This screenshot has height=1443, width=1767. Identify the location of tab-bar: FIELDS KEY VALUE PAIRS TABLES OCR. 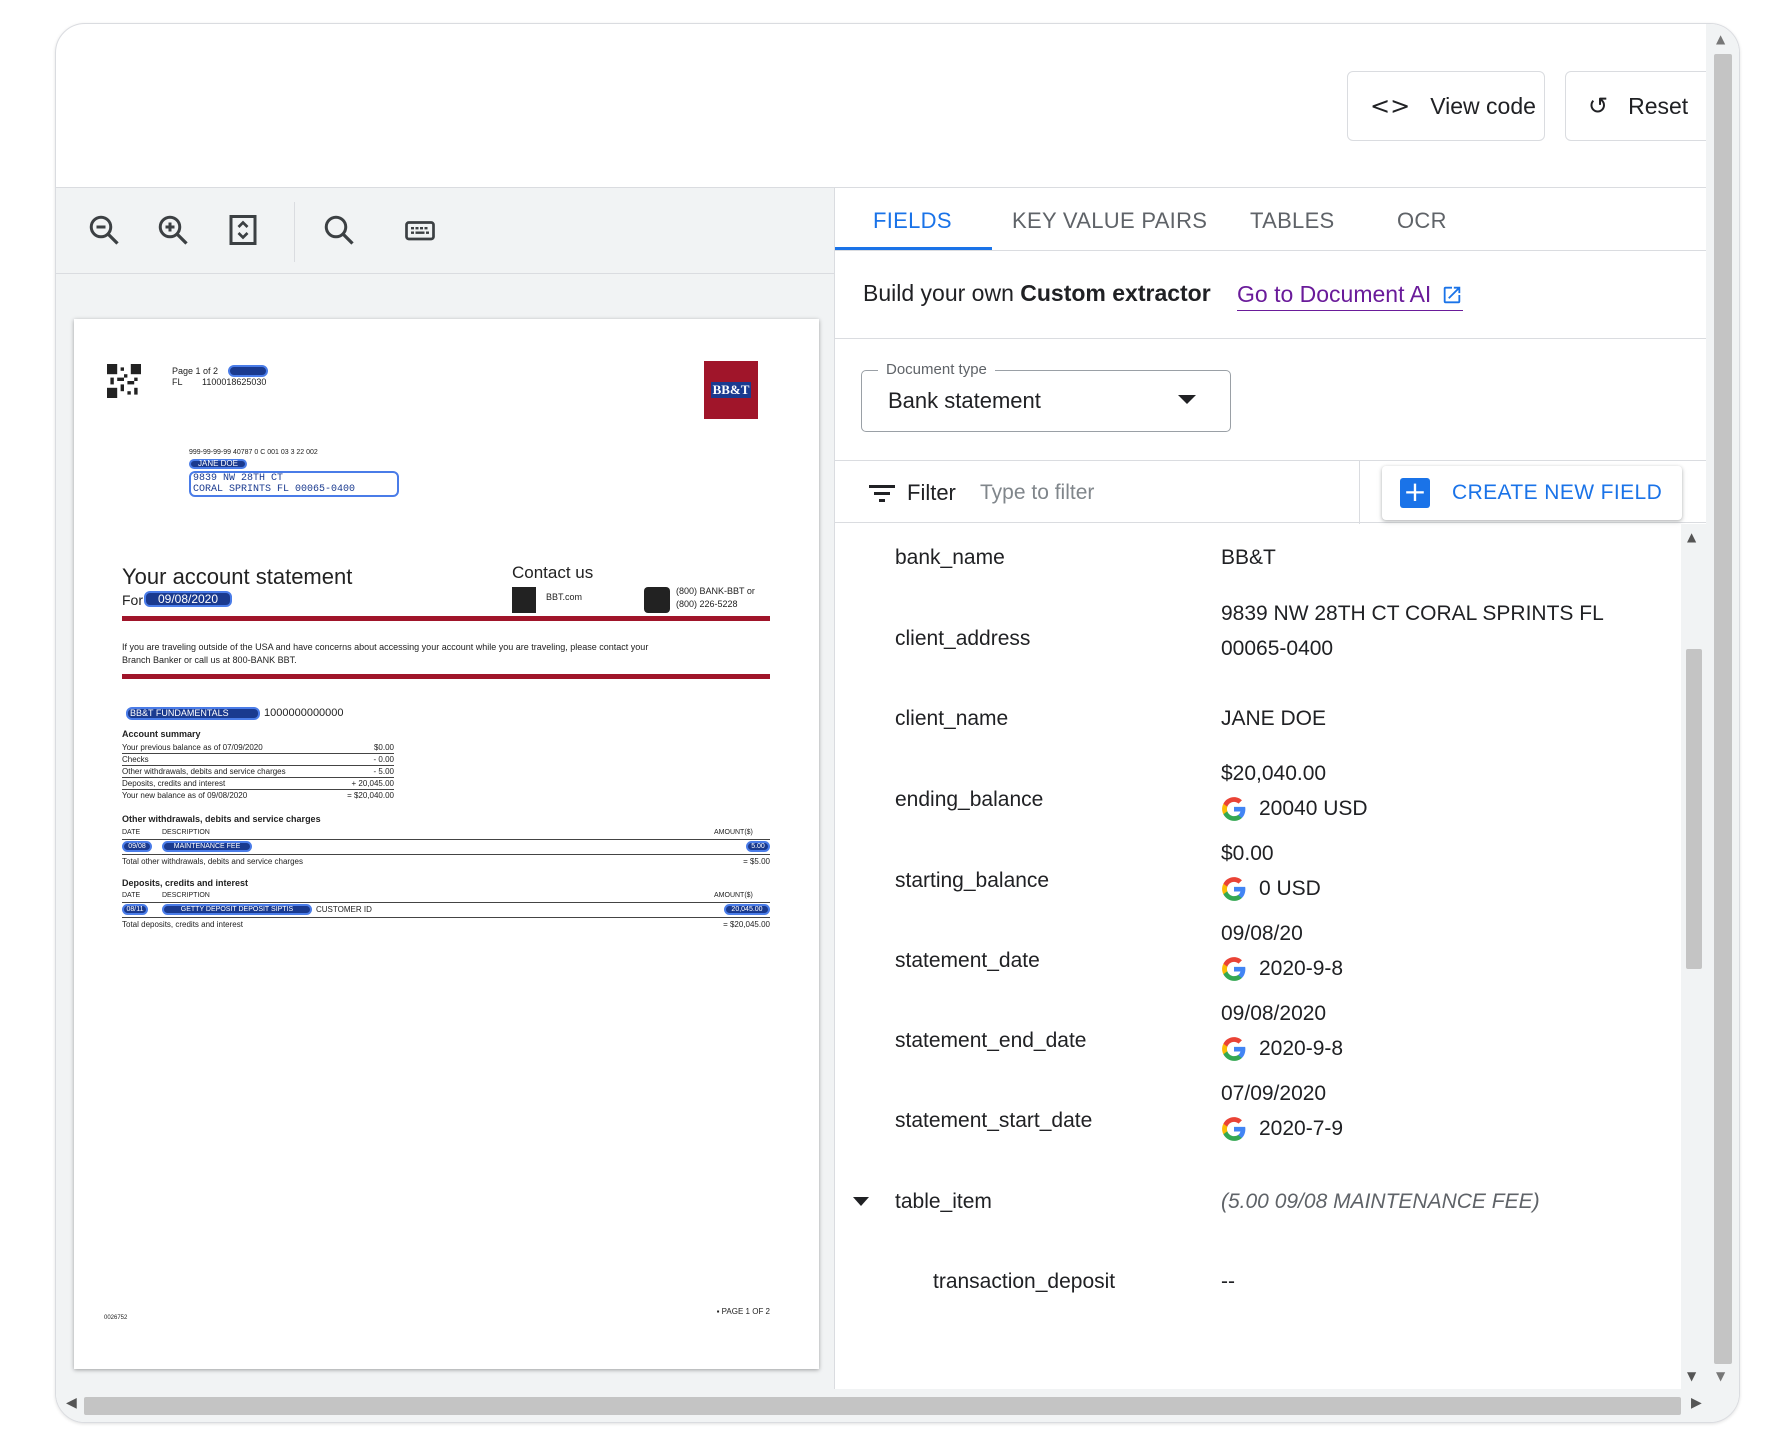
(1270, 219).